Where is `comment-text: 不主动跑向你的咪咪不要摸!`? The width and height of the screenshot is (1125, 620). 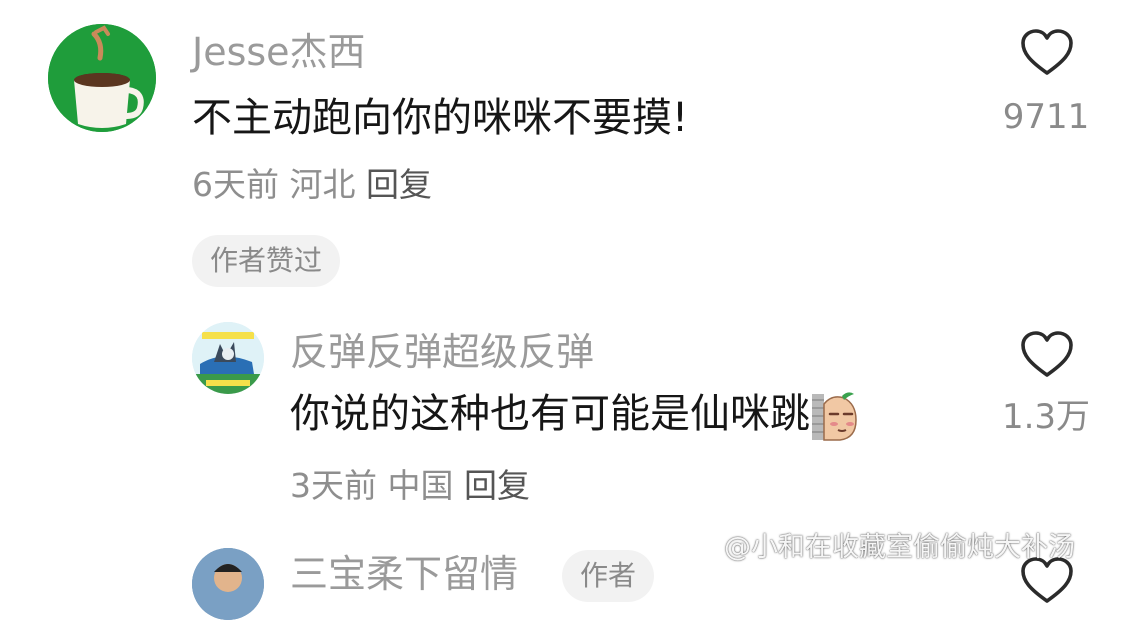 comment-text: 不主动跑向你的咪咪不要摸! is located at coordinates (440, 118).